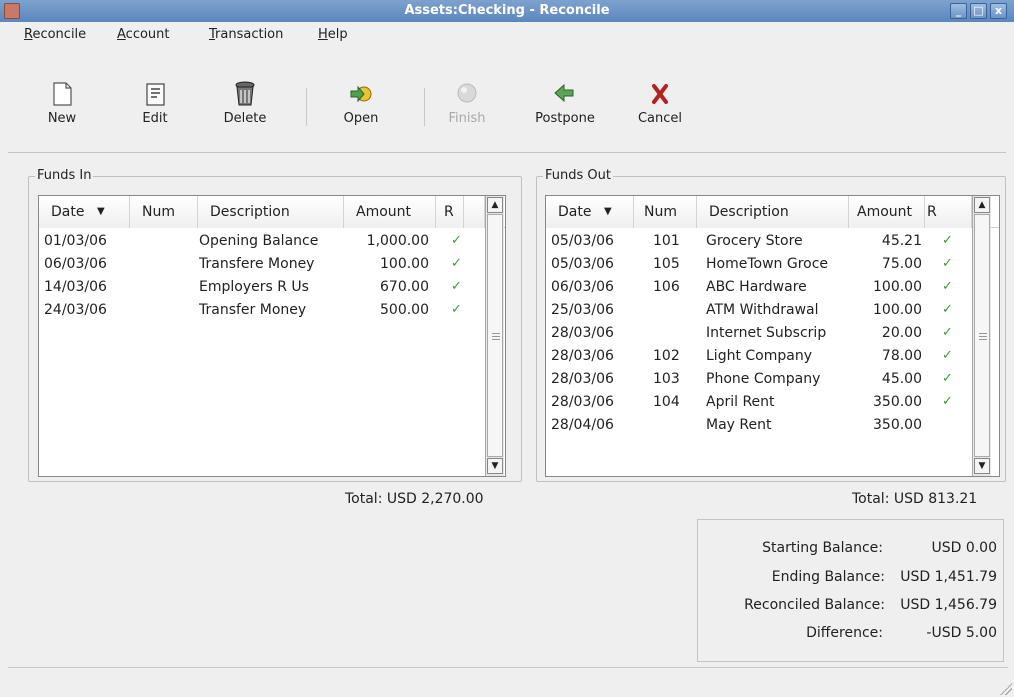 The image size is (1014, 697). I want to click on finish-button: Finish, so click(467, 103).